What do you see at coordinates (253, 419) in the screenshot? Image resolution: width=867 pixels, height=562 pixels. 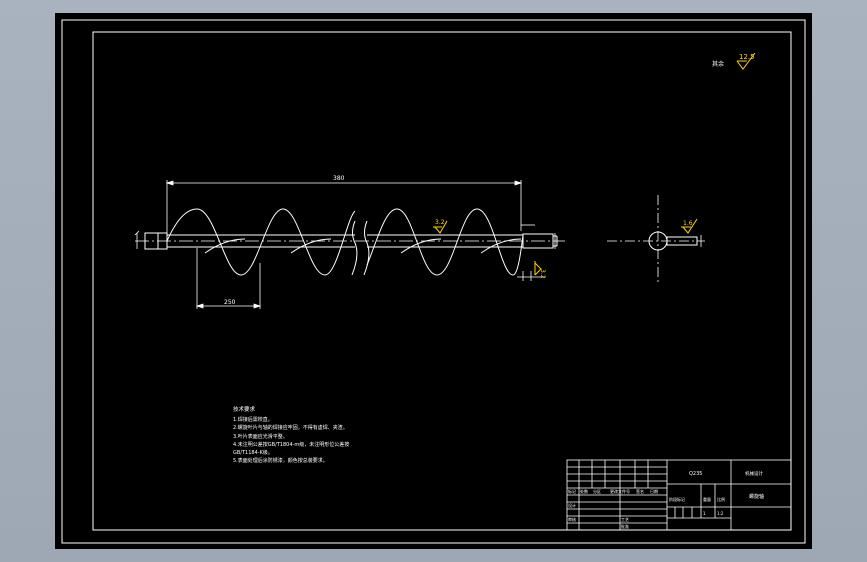 I see `note-line: 1.焊接后需校直。` at bounding box center [253, 419].